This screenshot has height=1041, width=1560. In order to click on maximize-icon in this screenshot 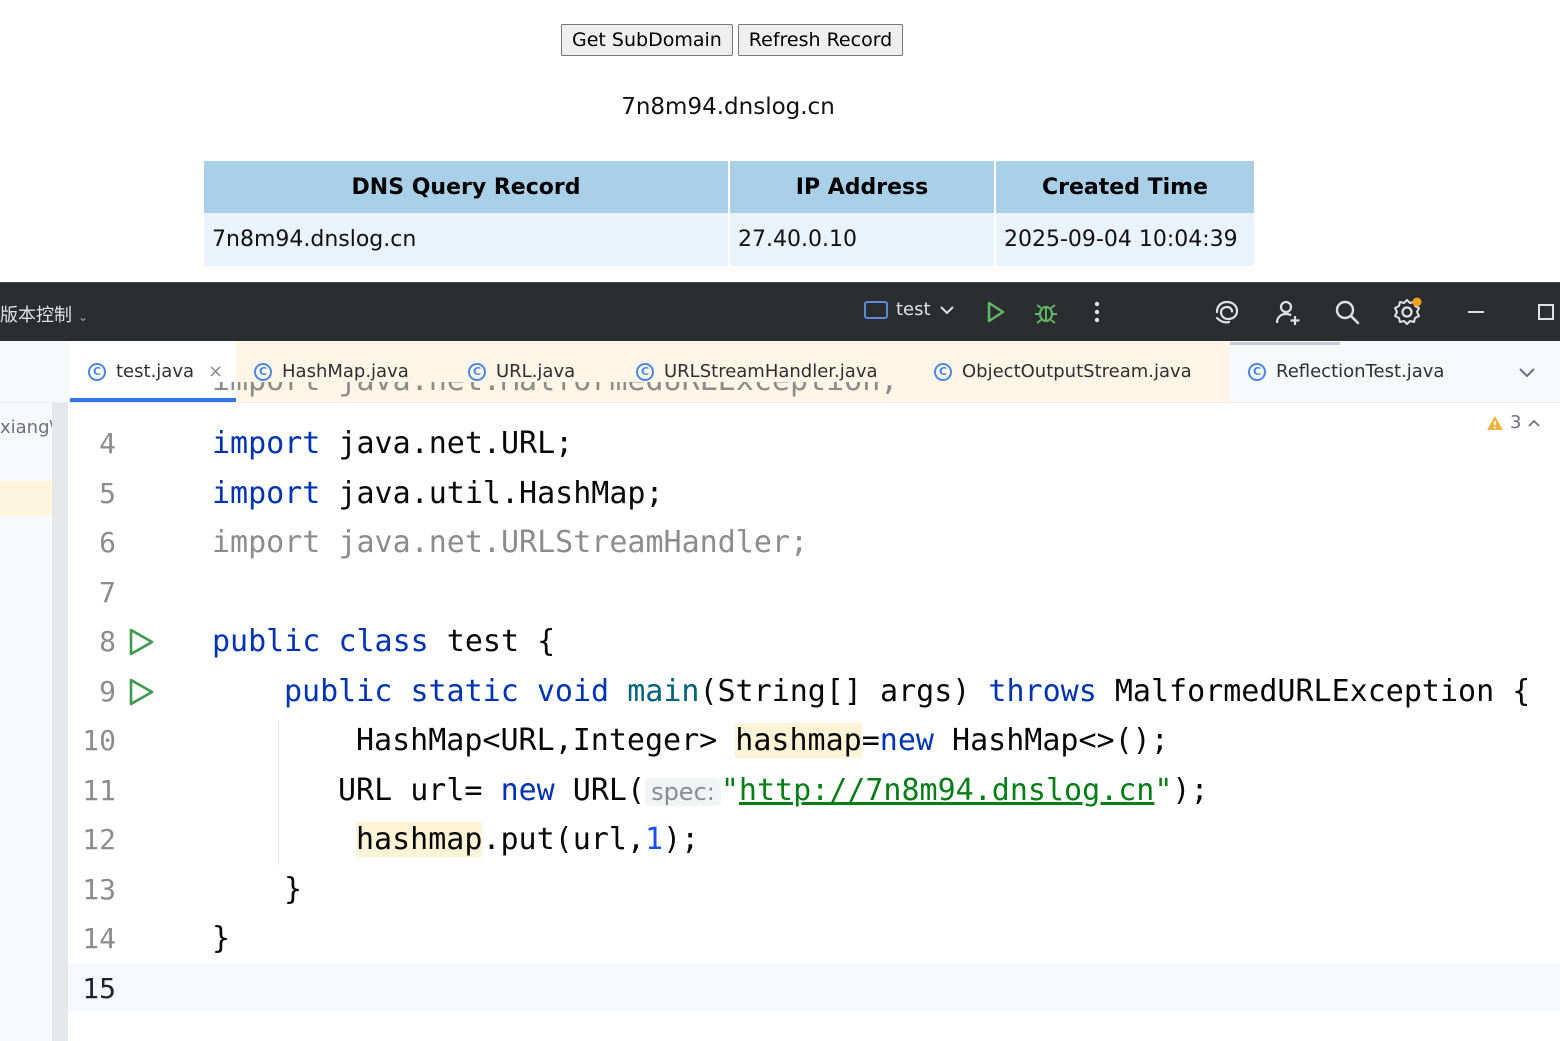, I will do `click(1545, 312)`.